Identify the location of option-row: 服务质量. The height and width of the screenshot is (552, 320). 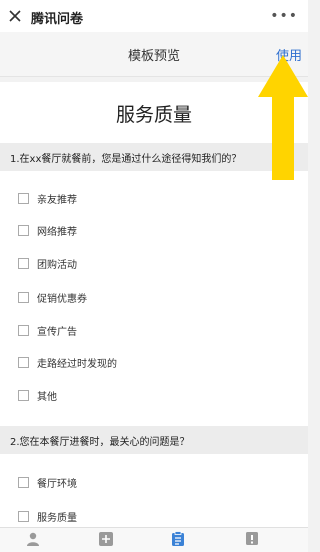
(47, 516).